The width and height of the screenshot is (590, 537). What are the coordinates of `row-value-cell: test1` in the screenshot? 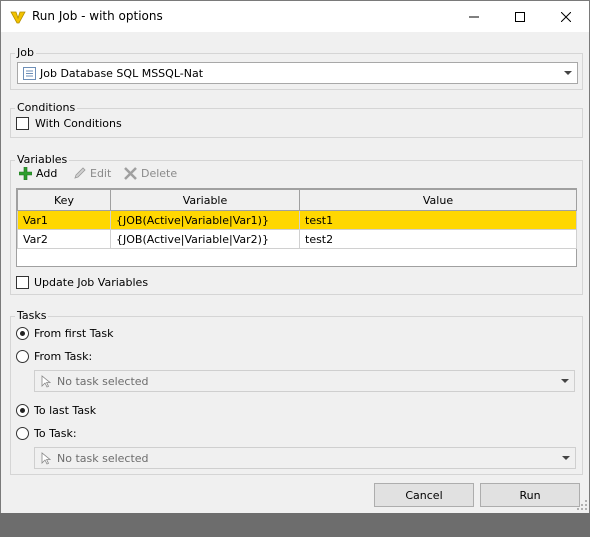 It's located at (438, 220).